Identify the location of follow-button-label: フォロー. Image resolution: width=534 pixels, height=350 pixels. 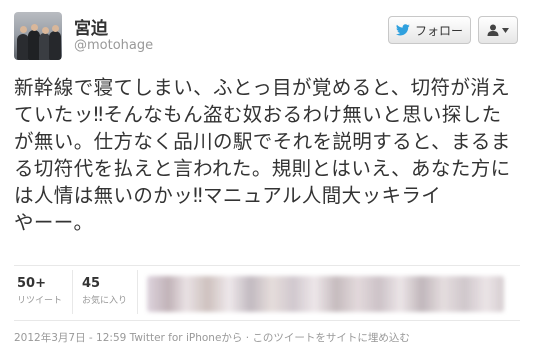
(438, 30).